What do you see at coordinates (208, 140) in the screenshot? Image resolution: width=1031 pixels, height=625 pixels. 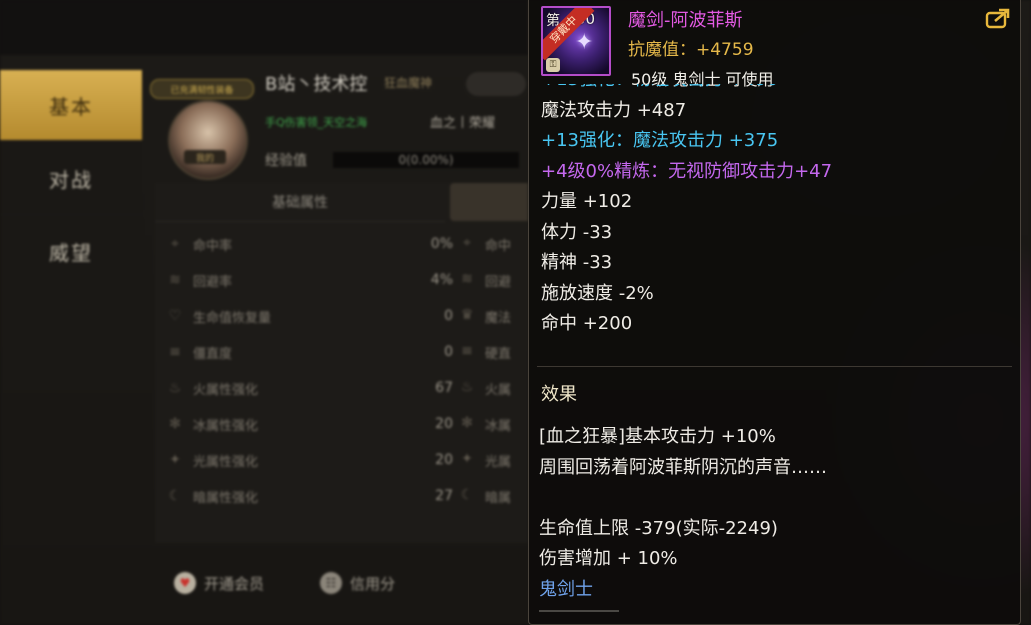 I see `avatar` at bounding box center [208, 140].